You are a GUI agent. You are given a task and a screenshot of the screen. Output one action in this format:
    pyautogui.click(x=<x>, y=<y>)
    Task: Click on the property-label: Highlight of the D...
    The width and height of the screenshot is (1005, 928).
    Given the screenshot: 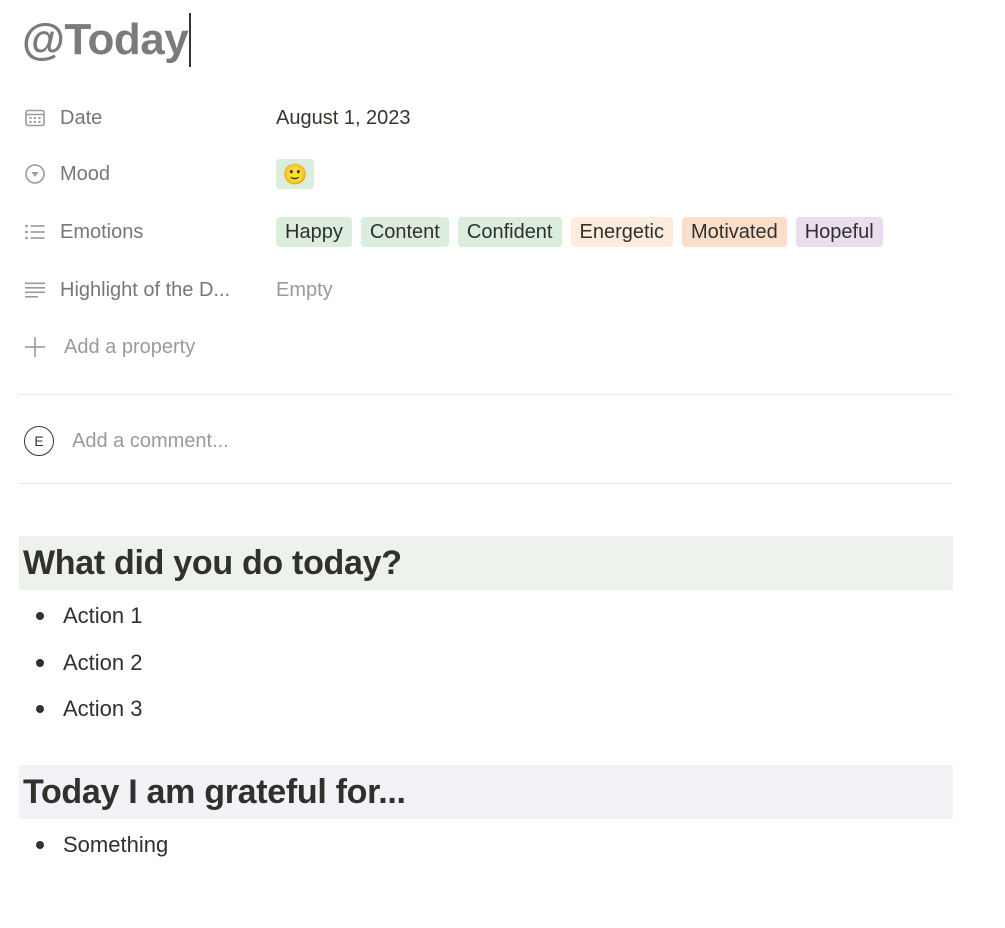 What is the action you would take?
    pyautogui.click(x=145, y=289)
    